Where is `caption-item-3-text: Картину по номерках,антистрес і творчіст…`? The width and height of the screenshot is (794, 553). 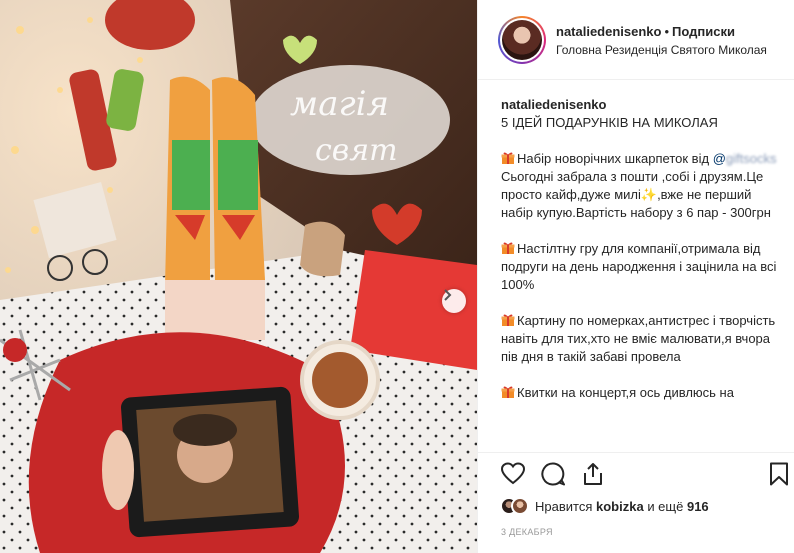
caption-item-3-text: Картину по номерках,антистрес і творчіст… is located at coordinates (638, 338).